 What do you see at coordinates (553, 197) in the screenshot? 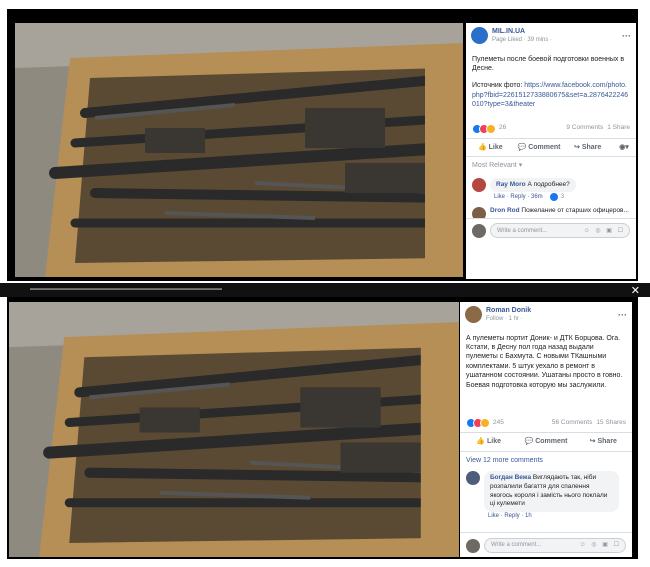
I see `comment-like-icon` at bounding box center [553, 197].